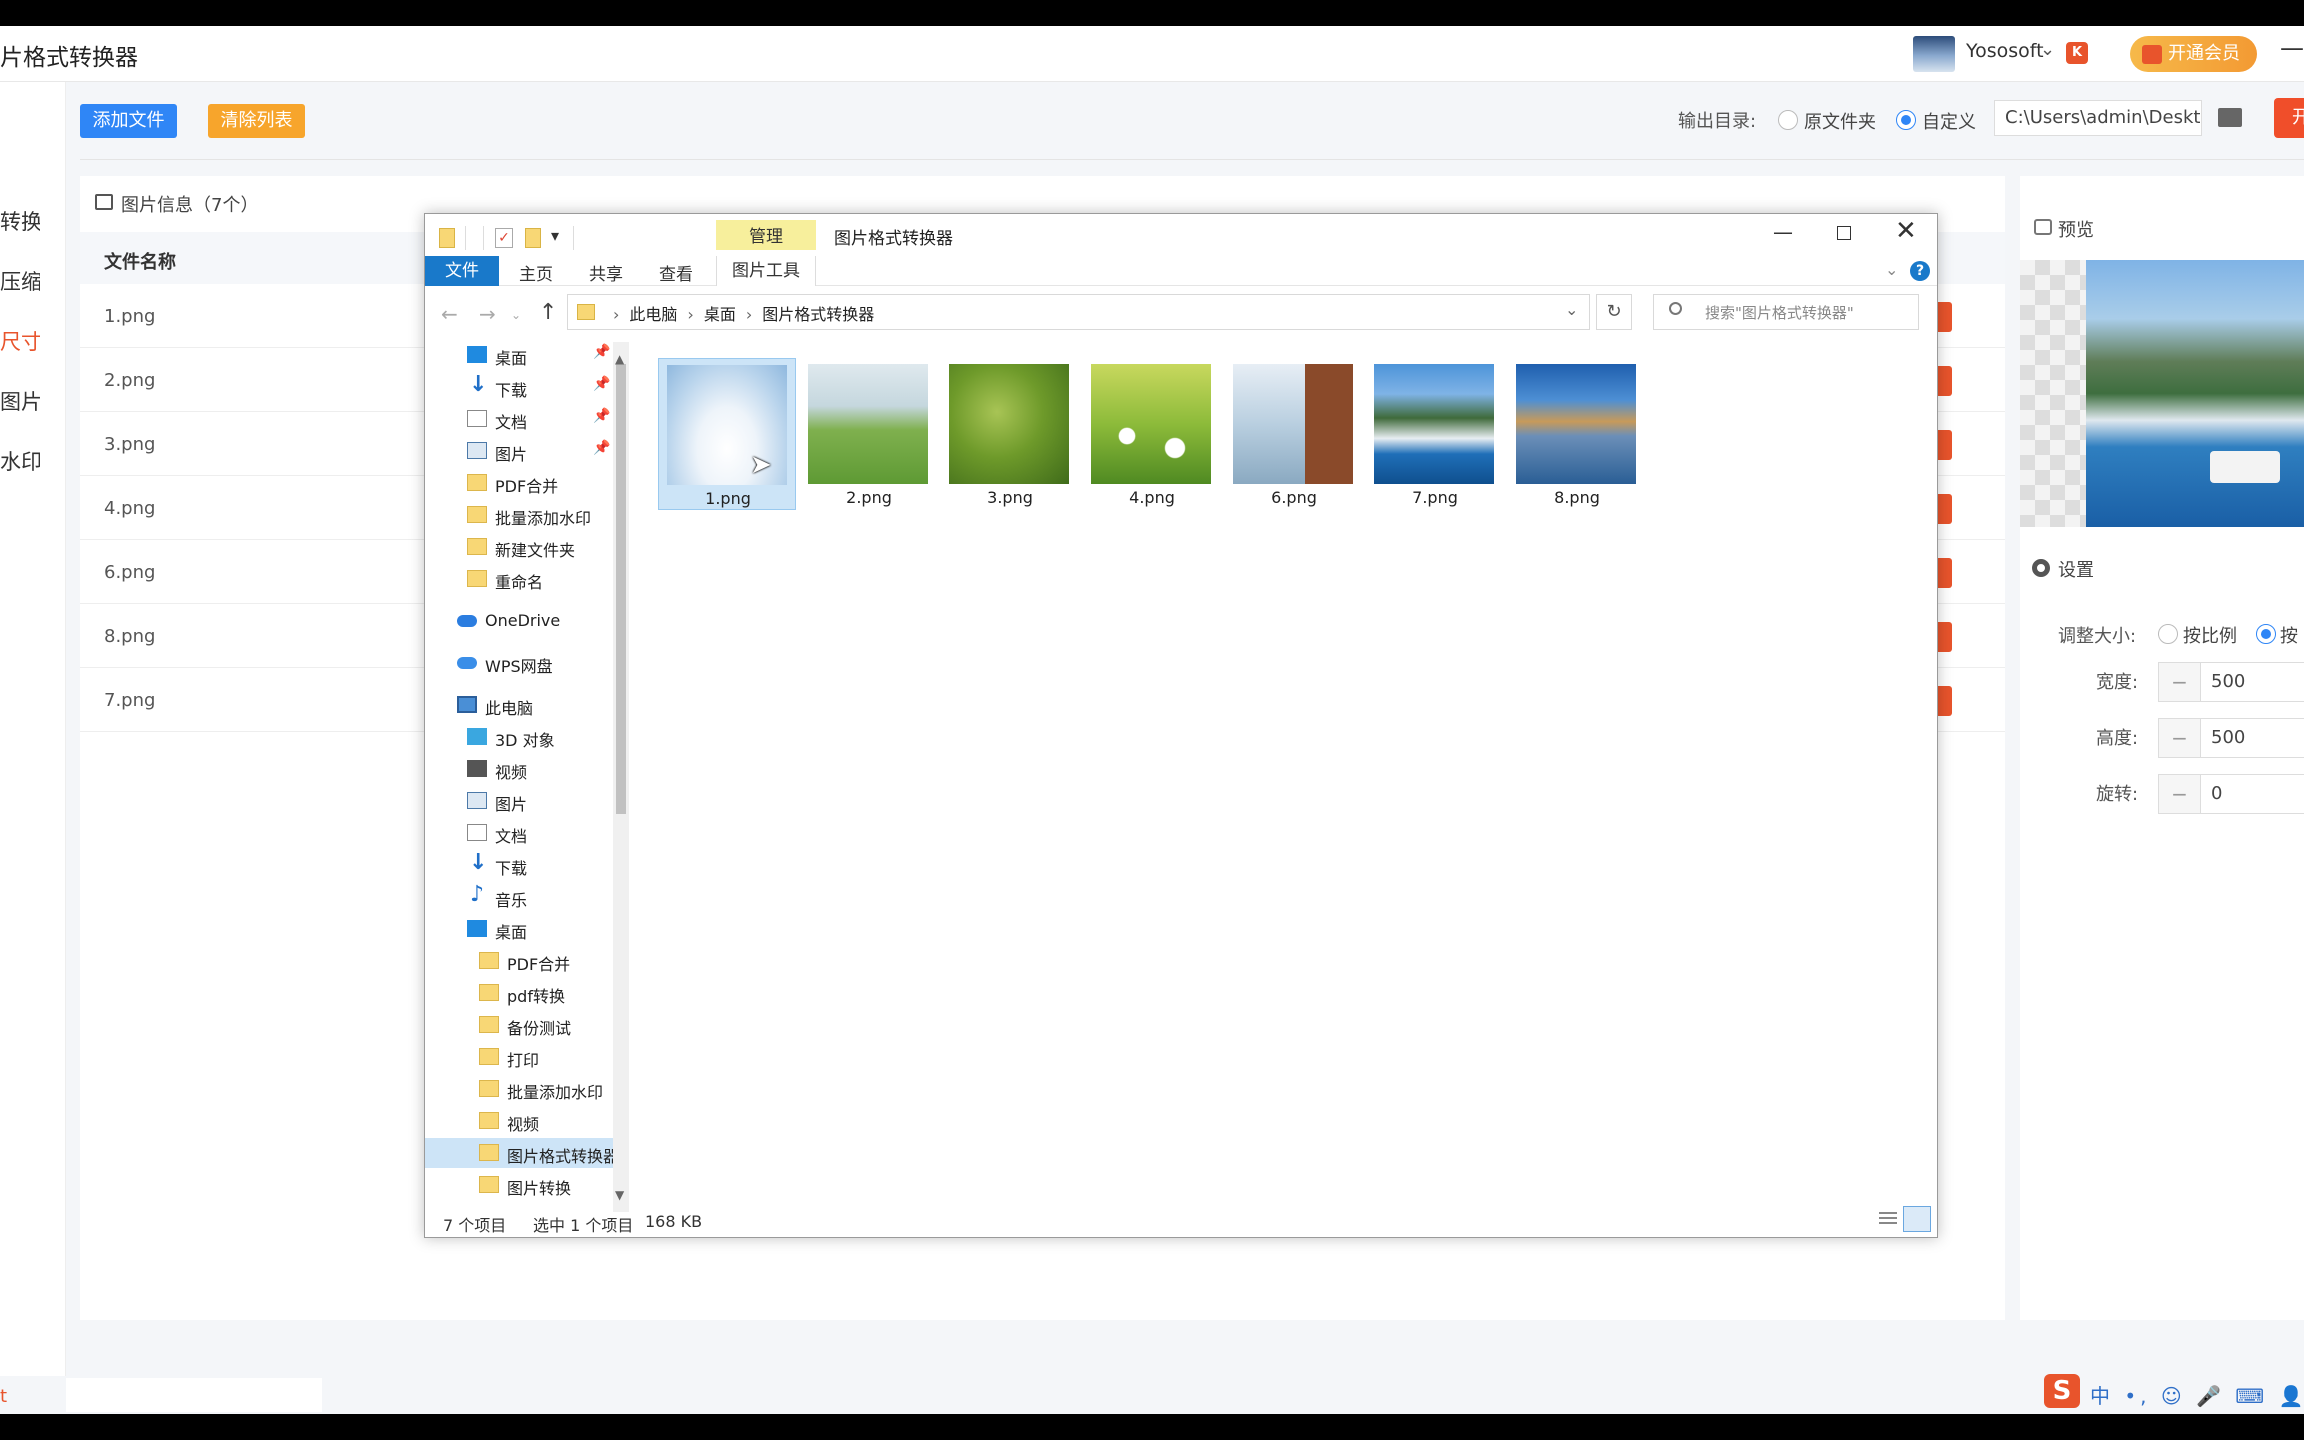 The width and height of the screenshot is (2304, 1440). What do you see at coordinates (720, 314) in the screenshot?
I see `breadcrumb-item: 桌面` at bounding box center [720, 314].